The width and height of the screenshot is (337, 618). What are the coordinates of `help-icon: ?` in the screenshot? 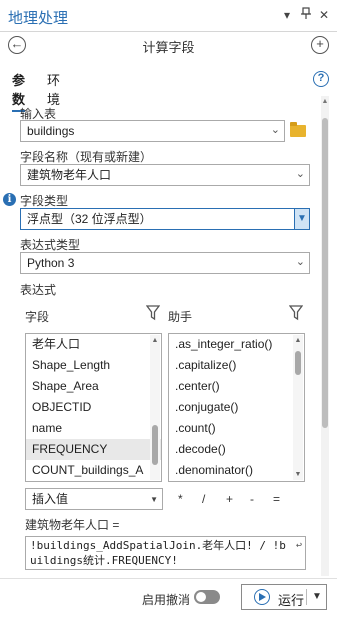 It's located at (321, 79).